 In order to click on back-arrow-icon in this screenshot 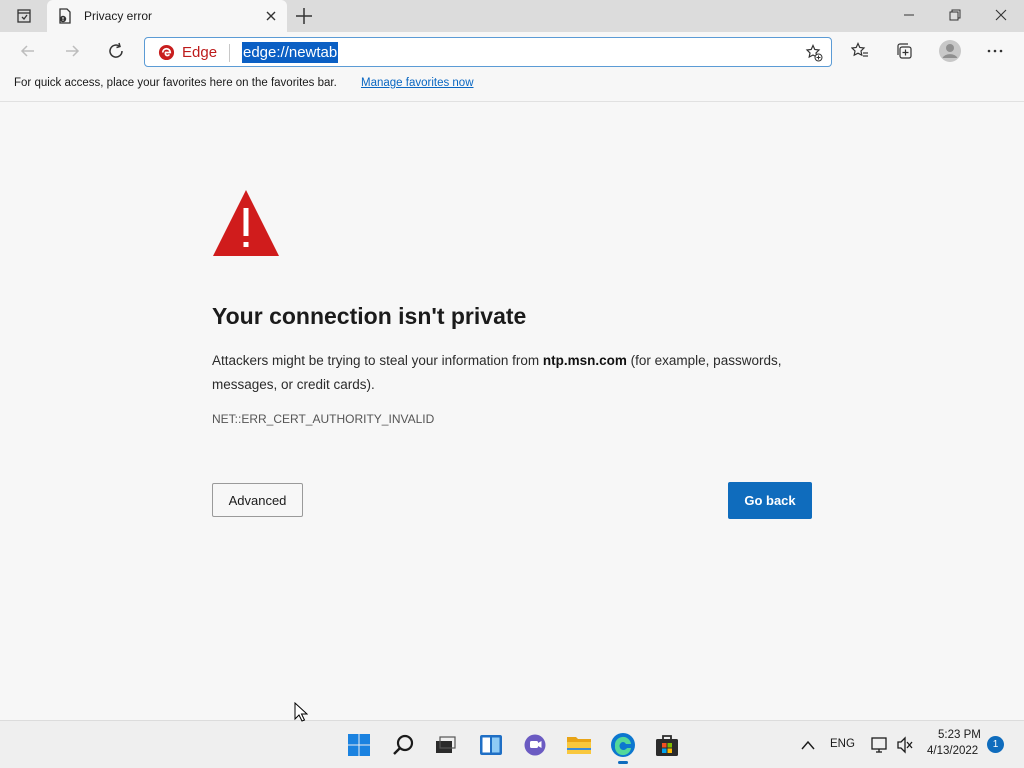, I will do `click(27, 51)`.